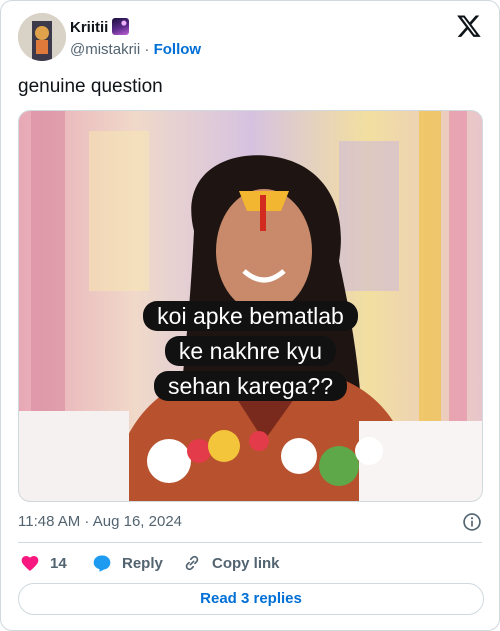 This screenshot has height=631, width=500. What do you see at coordinates (42, 37) in the screenshot?
I see `avatar` at bounding box center [42, 37].